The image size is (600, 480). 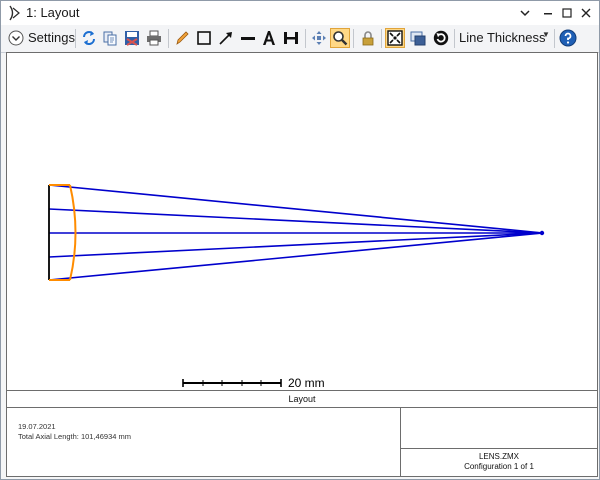 I want to click on toolbar: Settings Line Thickness ▼, so click(x=300, y=39).